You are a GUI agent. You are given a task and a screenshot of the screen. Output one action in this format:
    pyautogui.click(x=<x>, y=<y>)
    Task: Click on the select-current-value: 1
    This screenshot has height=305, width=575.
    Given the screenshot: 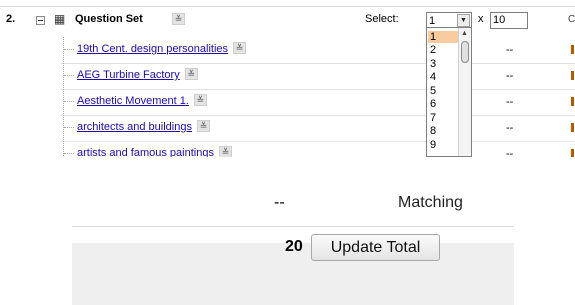 What is the action you would take?
    pyautogui.click(x=432, y=21)
    